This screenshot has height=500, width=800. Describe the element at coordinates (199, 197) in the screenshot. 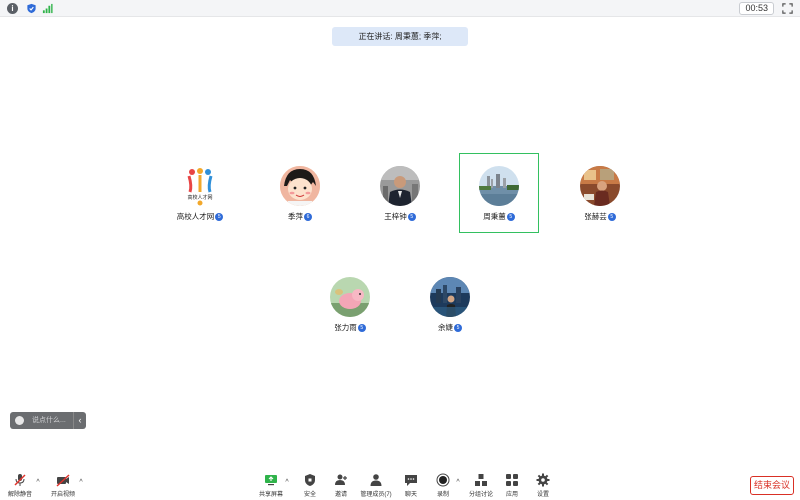

I see `svg-text: 高校人才网` at that location.